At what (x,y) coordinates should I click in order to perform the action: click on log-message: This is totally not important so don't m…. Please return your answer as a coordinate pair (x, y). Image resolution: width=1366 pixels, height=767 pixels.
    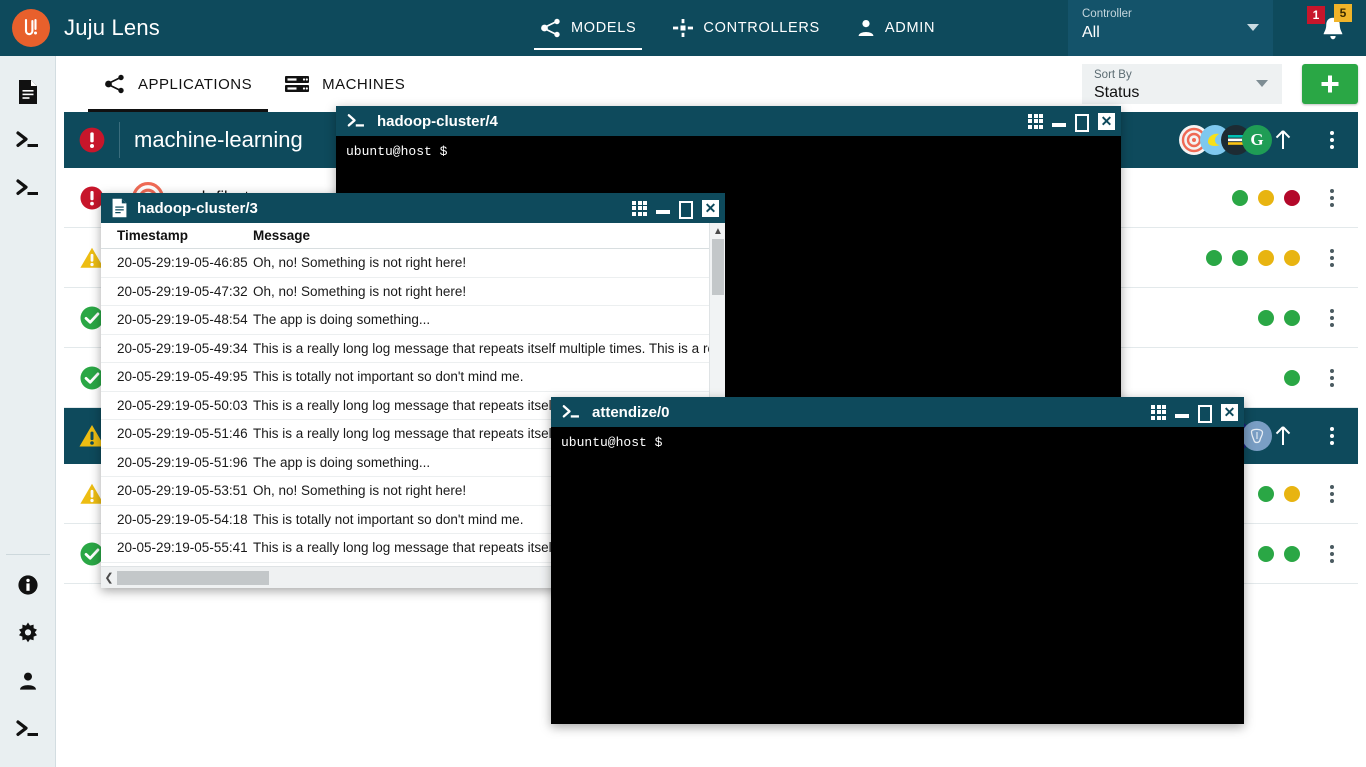
    Looking at the image, I should click on (388, 377).